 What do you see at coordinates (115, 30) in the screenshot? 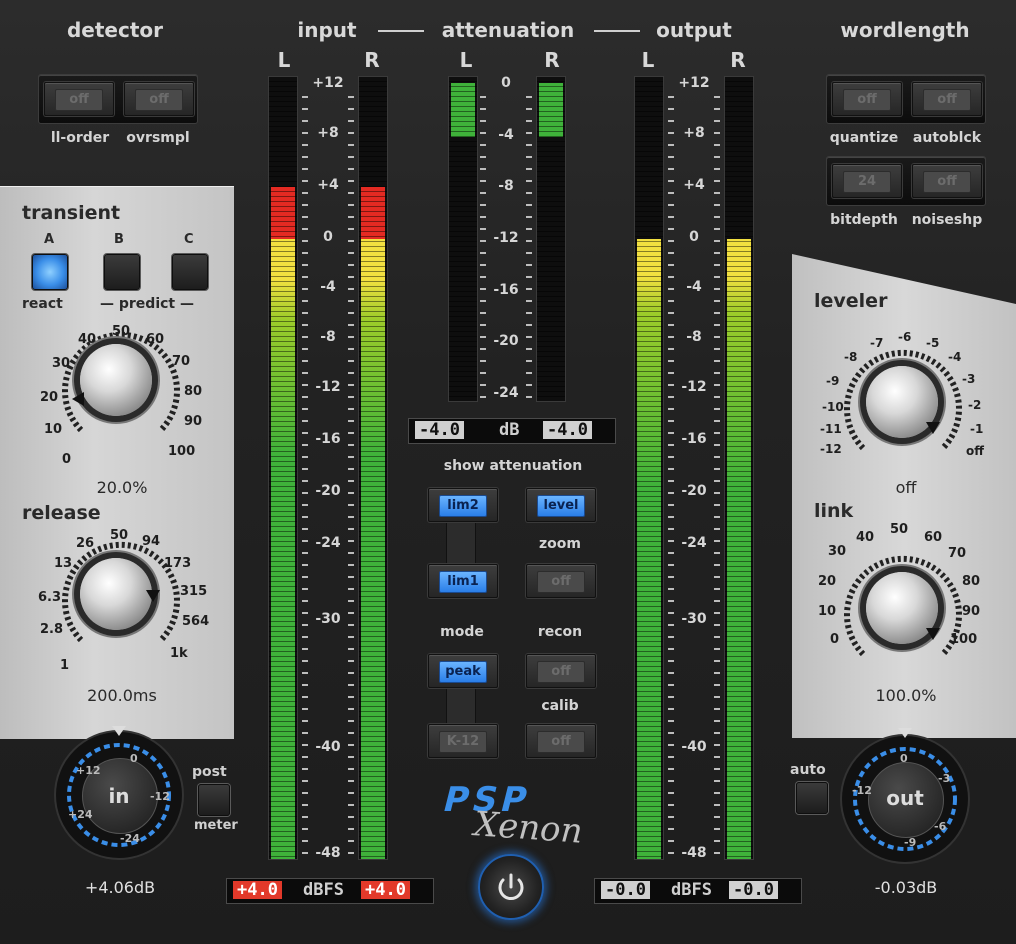
I see `detector-header: detector` at bounding box center [115, 30].